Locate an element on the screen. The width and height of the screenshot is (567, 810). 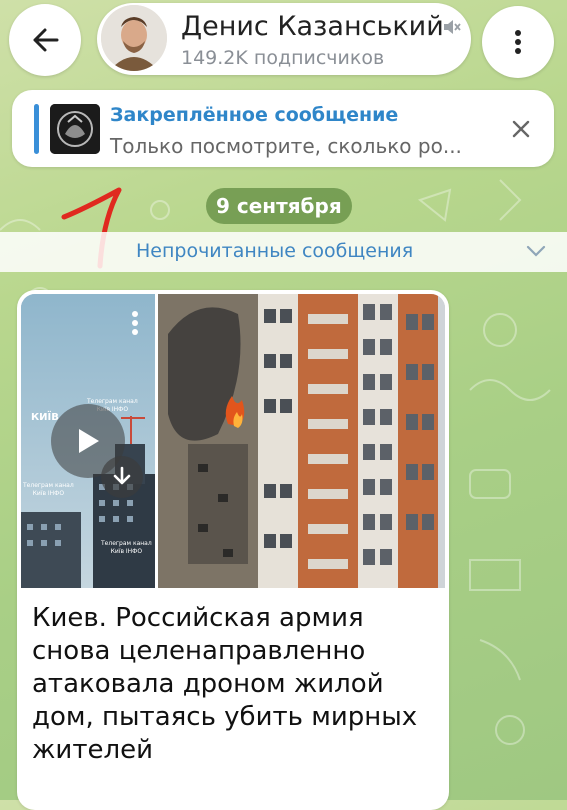
pinned-accent-bar is located at coordinates (36, 129).